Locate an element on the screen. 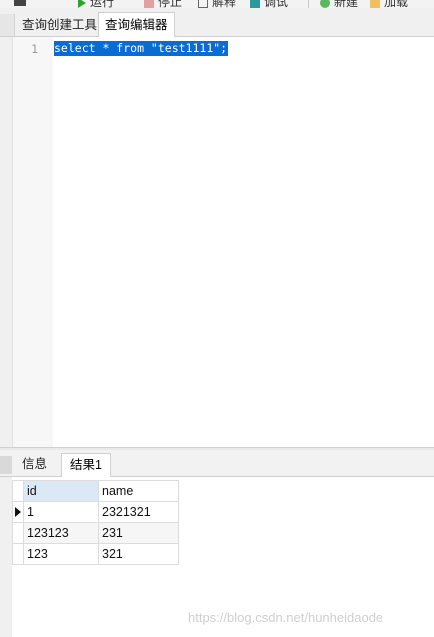  table-row: 123123 231 is located at coordinates (95, 533).